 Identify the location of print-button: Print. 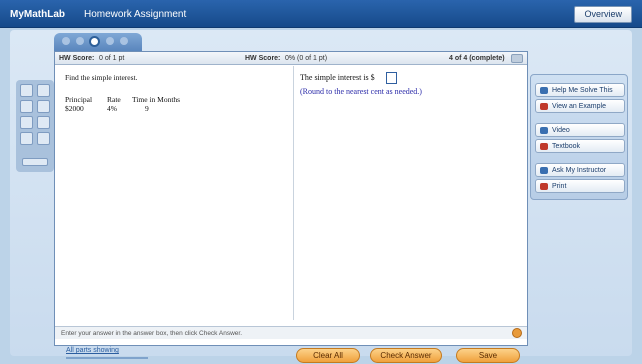
(580, 186).